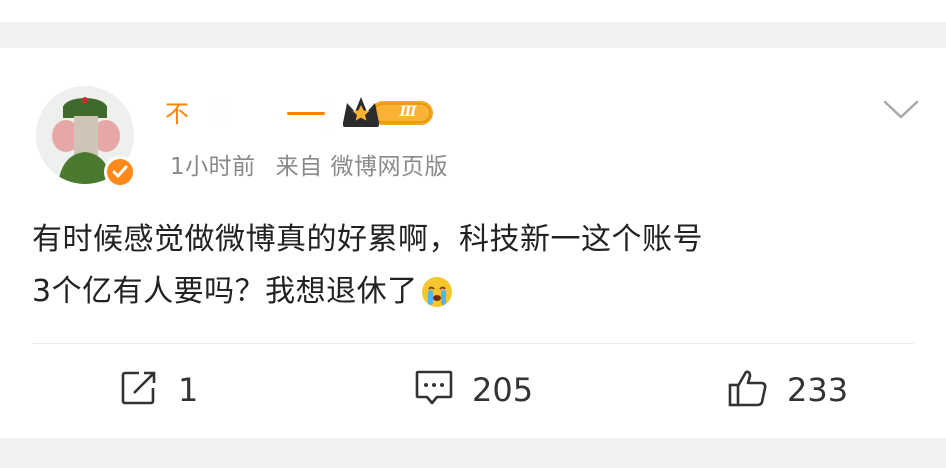 The width and height of the screenshot is (946, 468). What do you see at coordinates (367, 239) in the screenshot?
I see `post-text-line-1: 有时候感觉做微博真的好累啊，科技新一这个账号` at bounding box center [367, 239].